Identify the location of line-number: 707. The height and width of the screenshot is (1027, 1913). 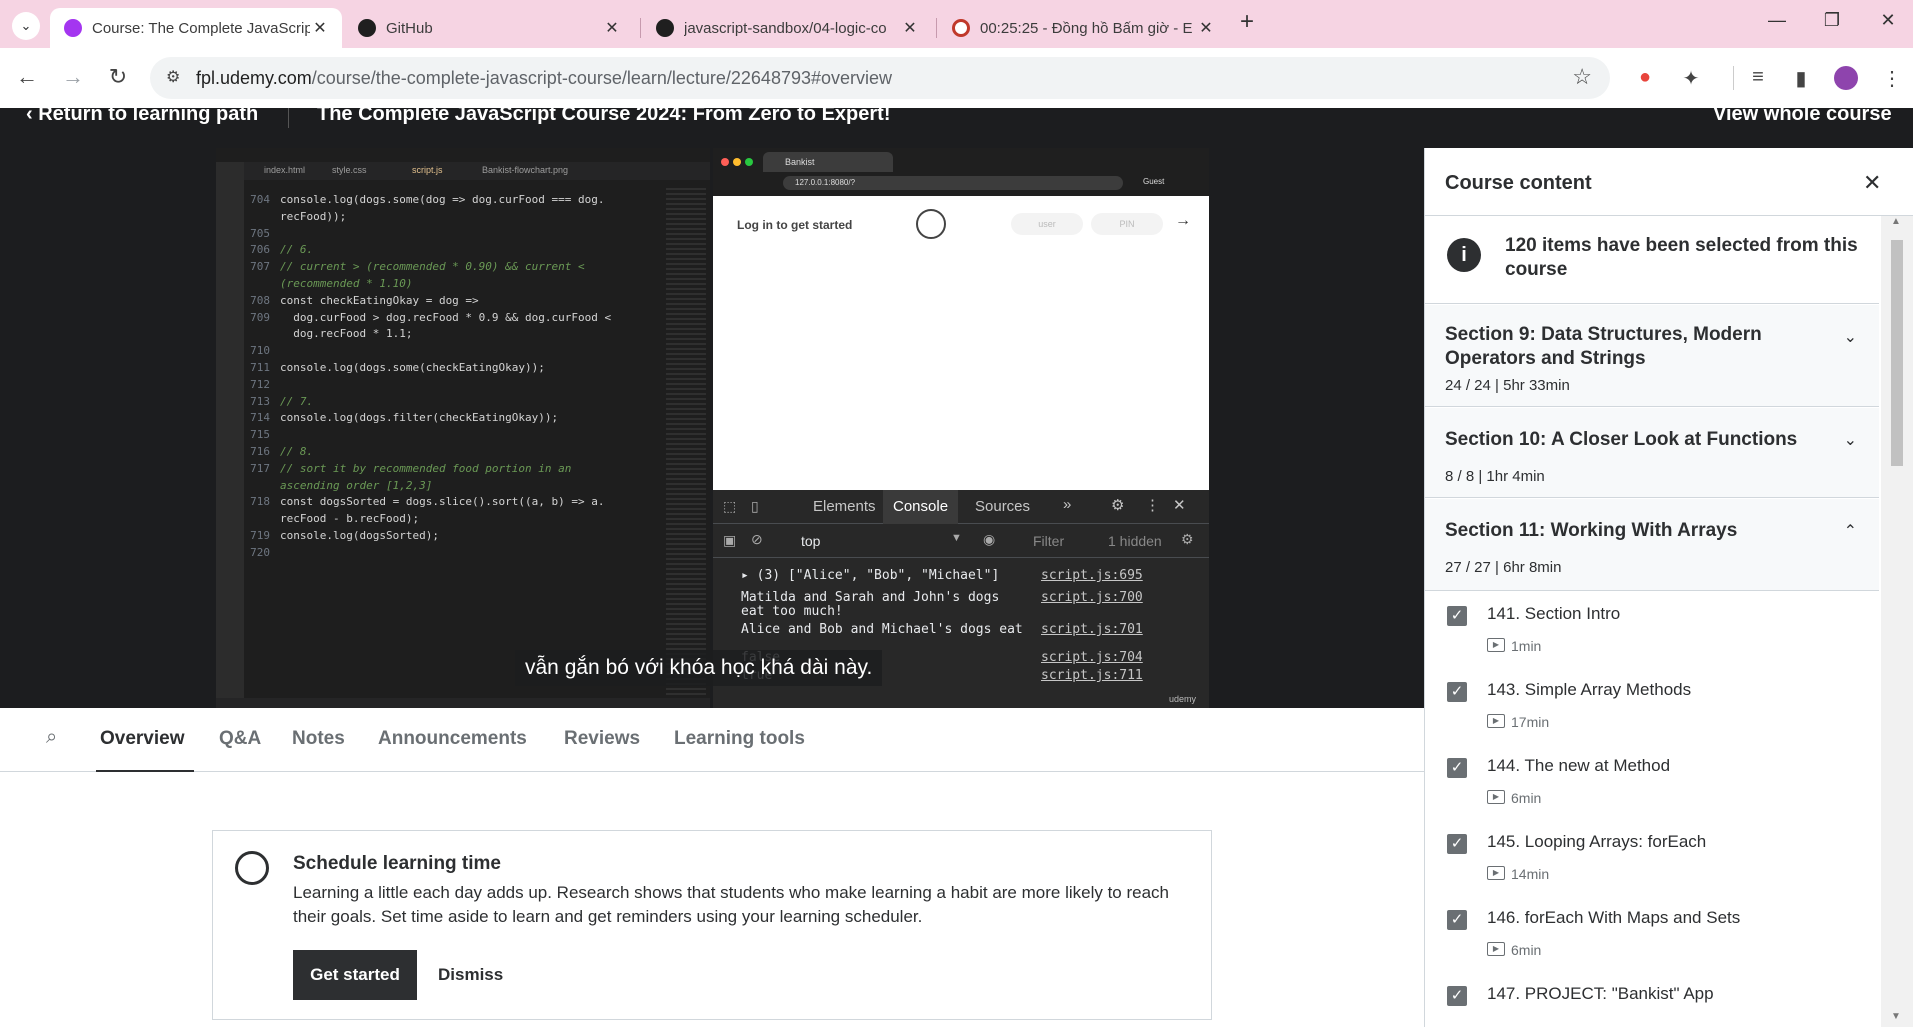
(260, 267).